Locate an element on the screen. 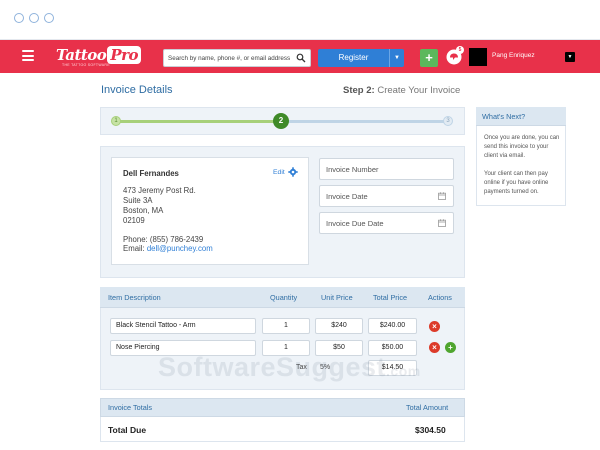 This screenshot has width=600, height=450. column-header-description: Item Description is located at coordinates (134, 297).